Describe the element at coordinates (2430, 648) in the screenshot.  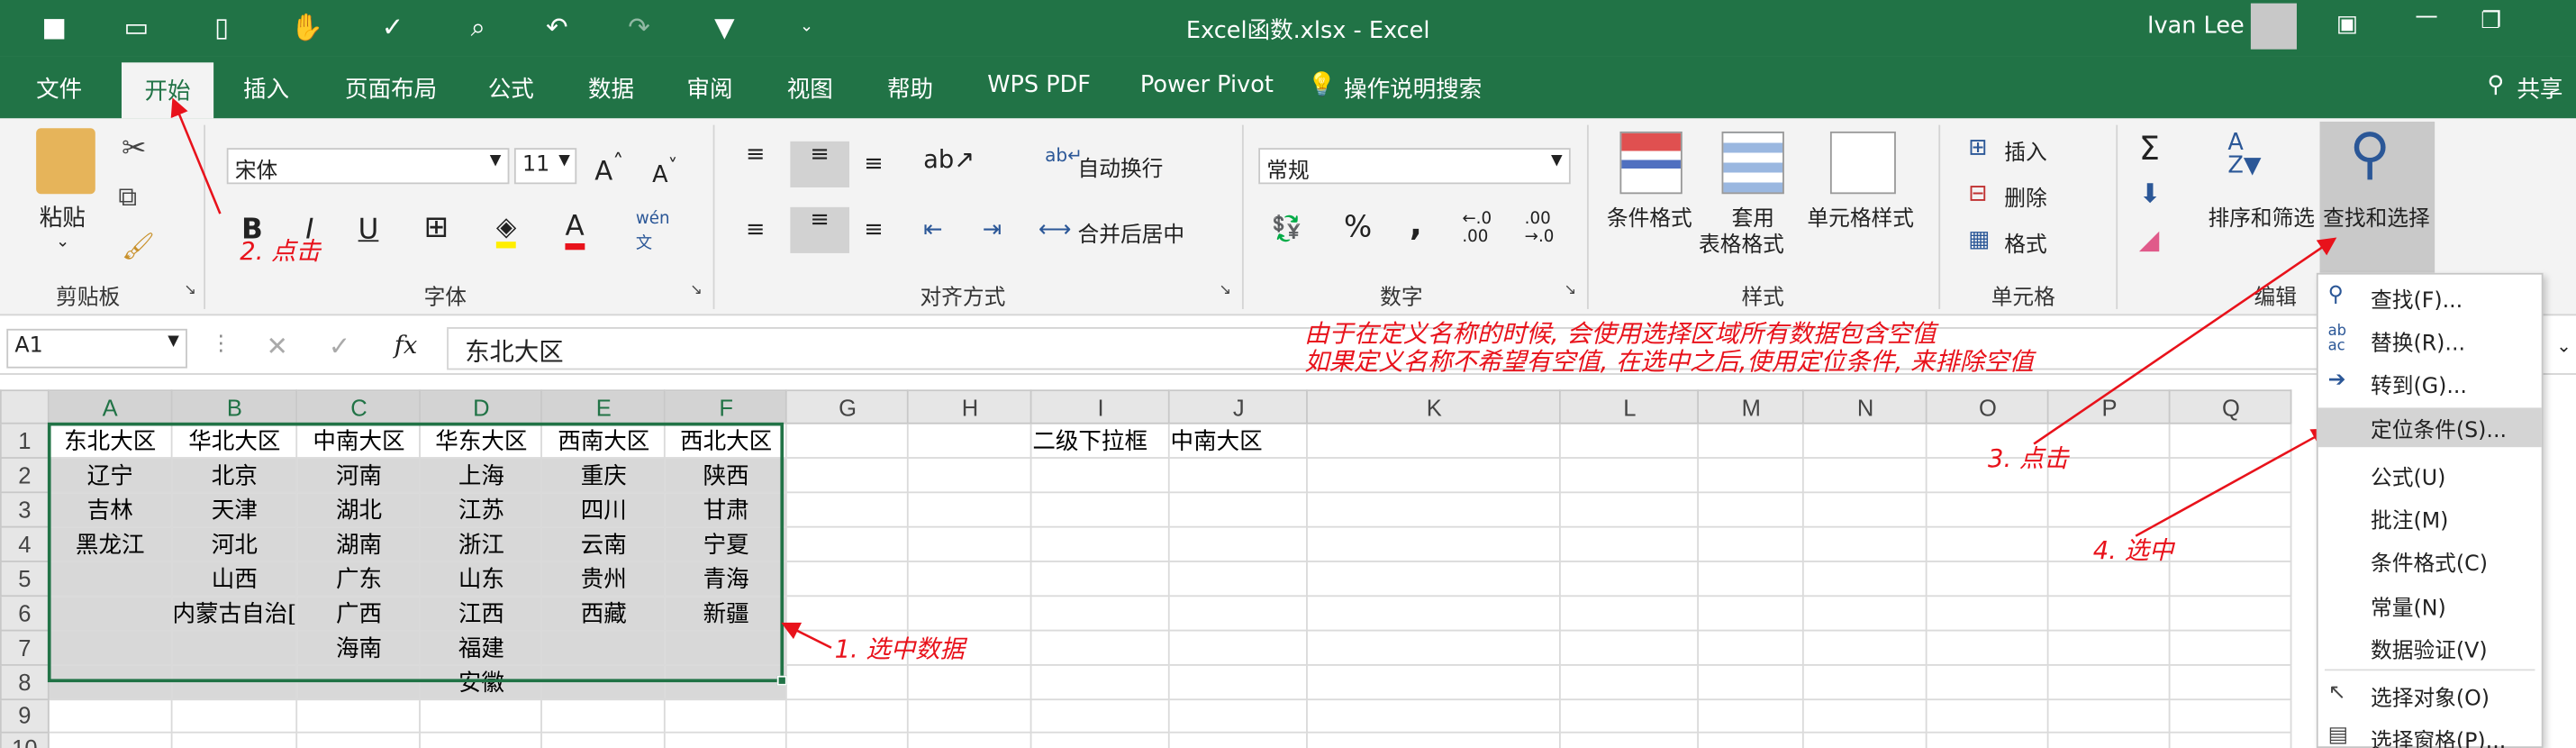
I see `menu-item-data-validation: 数据验证(V)` at that location.